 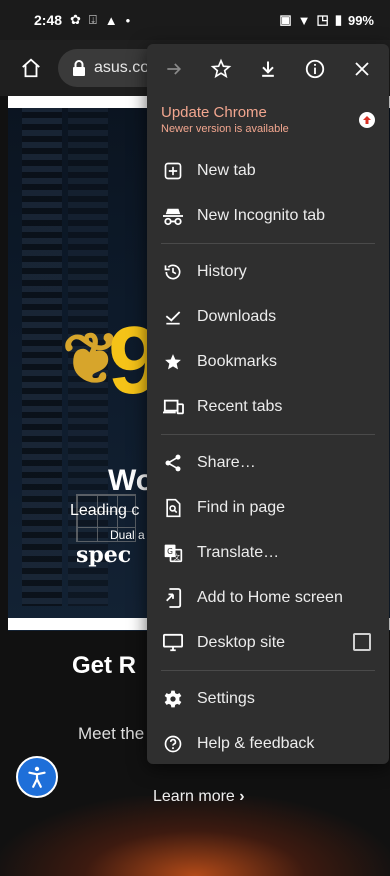 What do you see at coordinates (268, 316) in the screenshot?
I see `menu-item-downloads: Downloads` at bounding box center [268, 316].